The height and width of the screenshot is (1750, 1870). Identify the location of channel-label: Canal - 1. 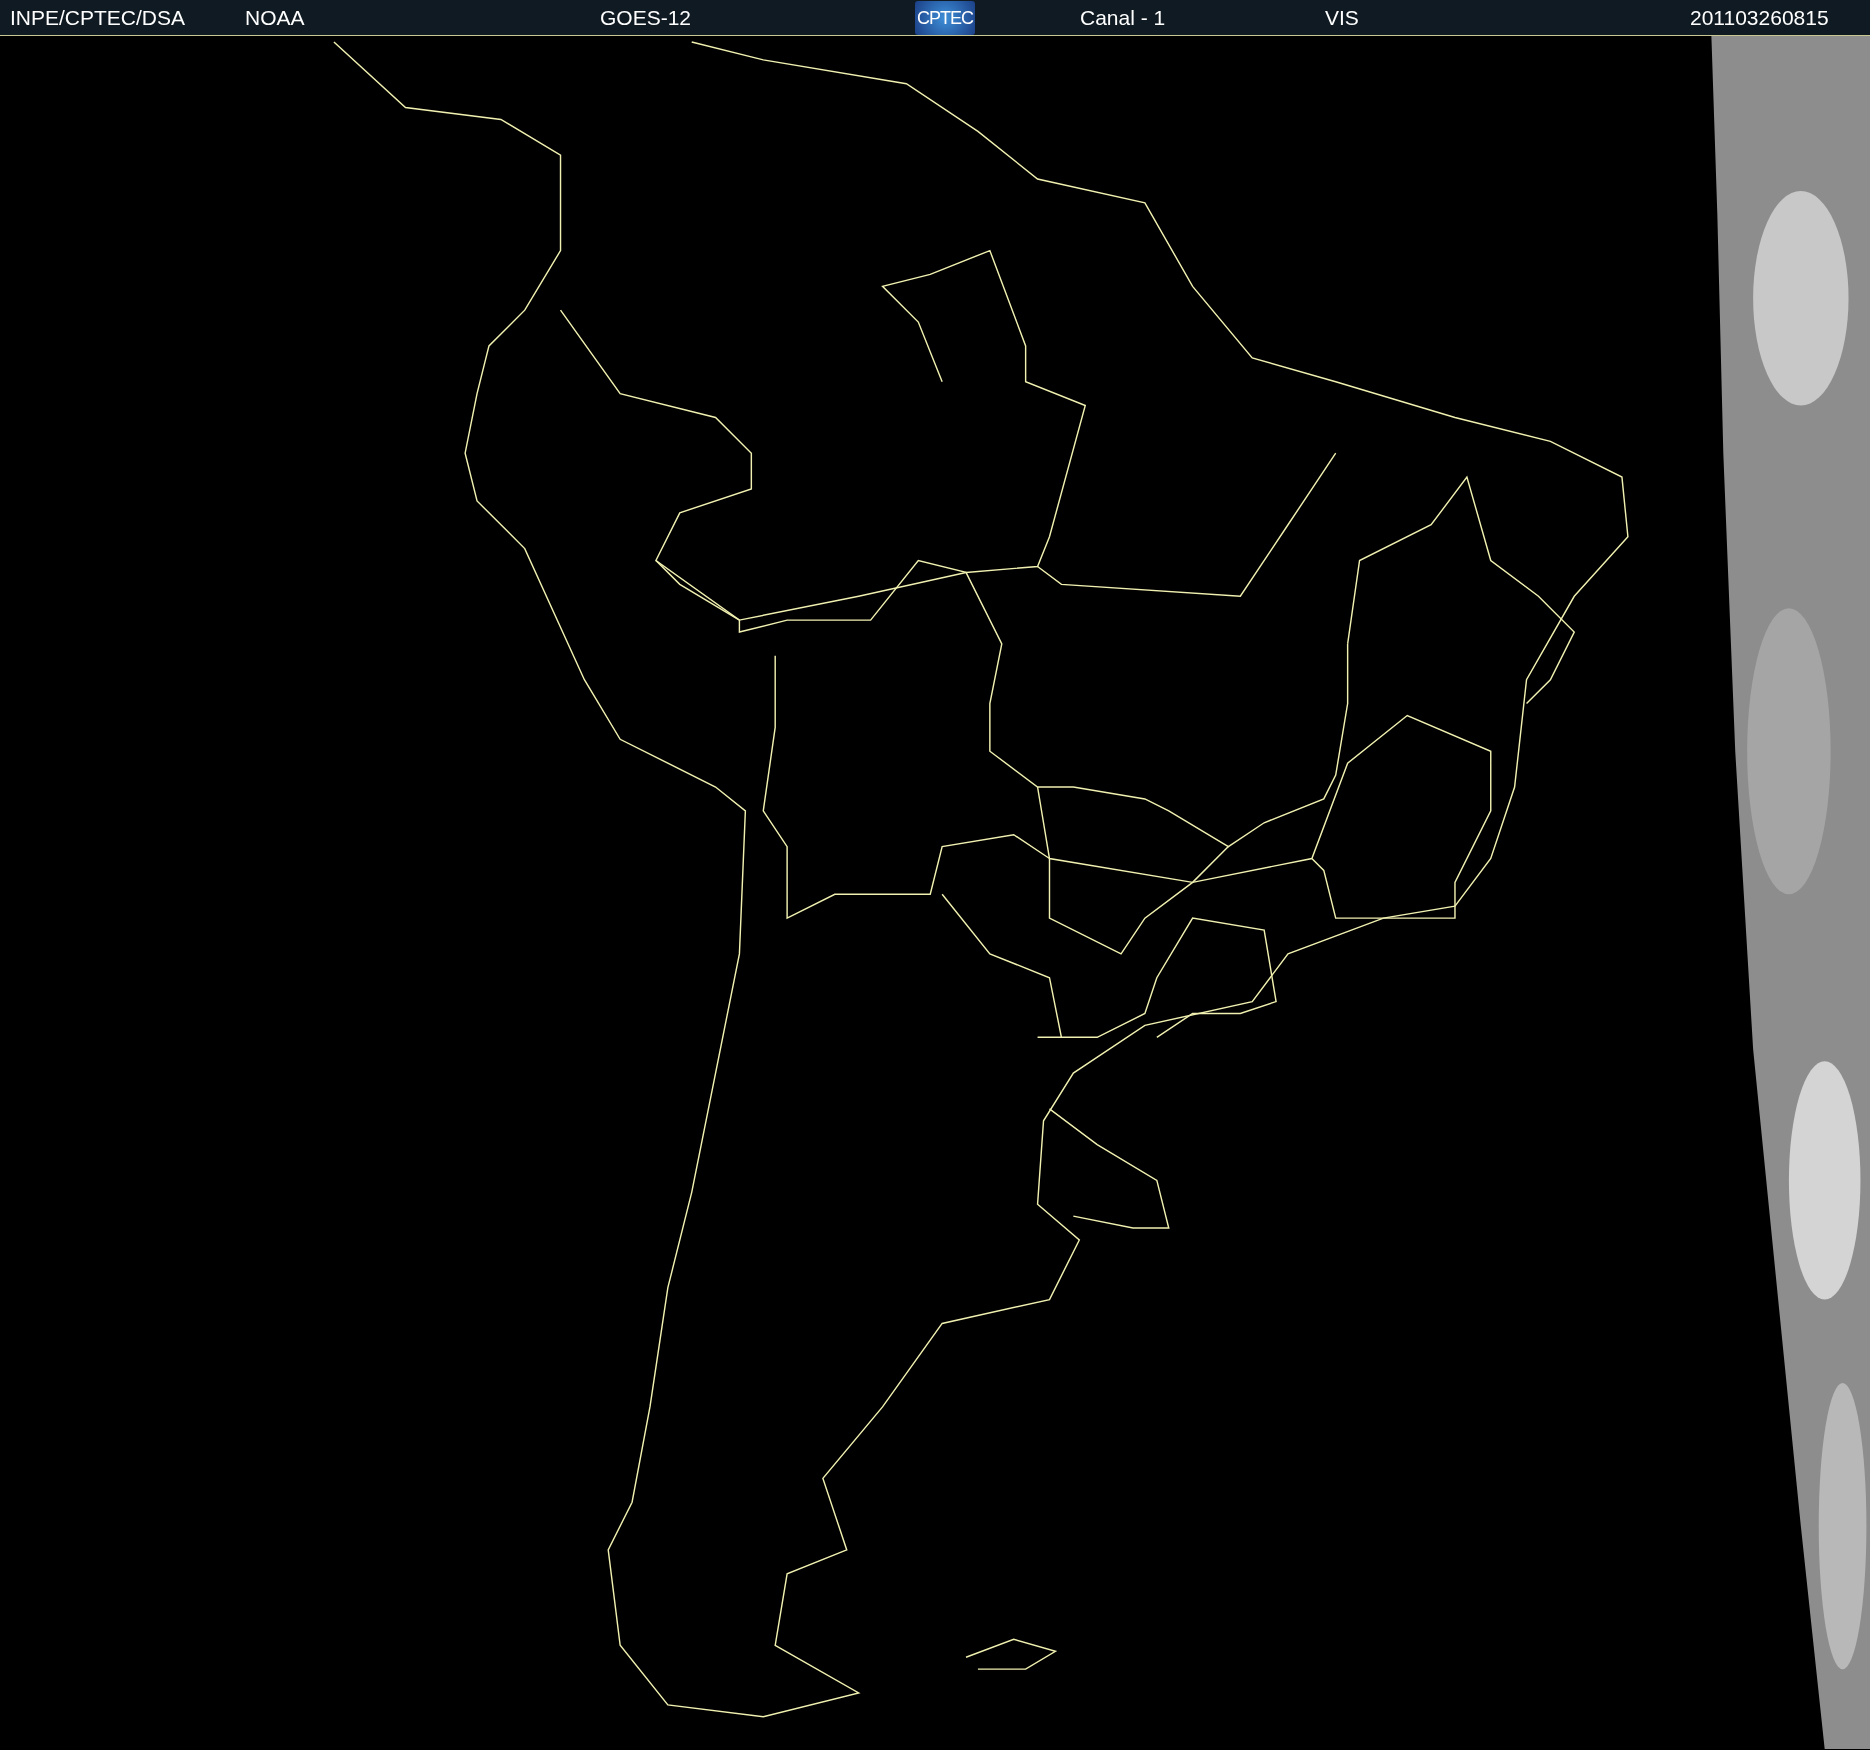
(1123, 17).